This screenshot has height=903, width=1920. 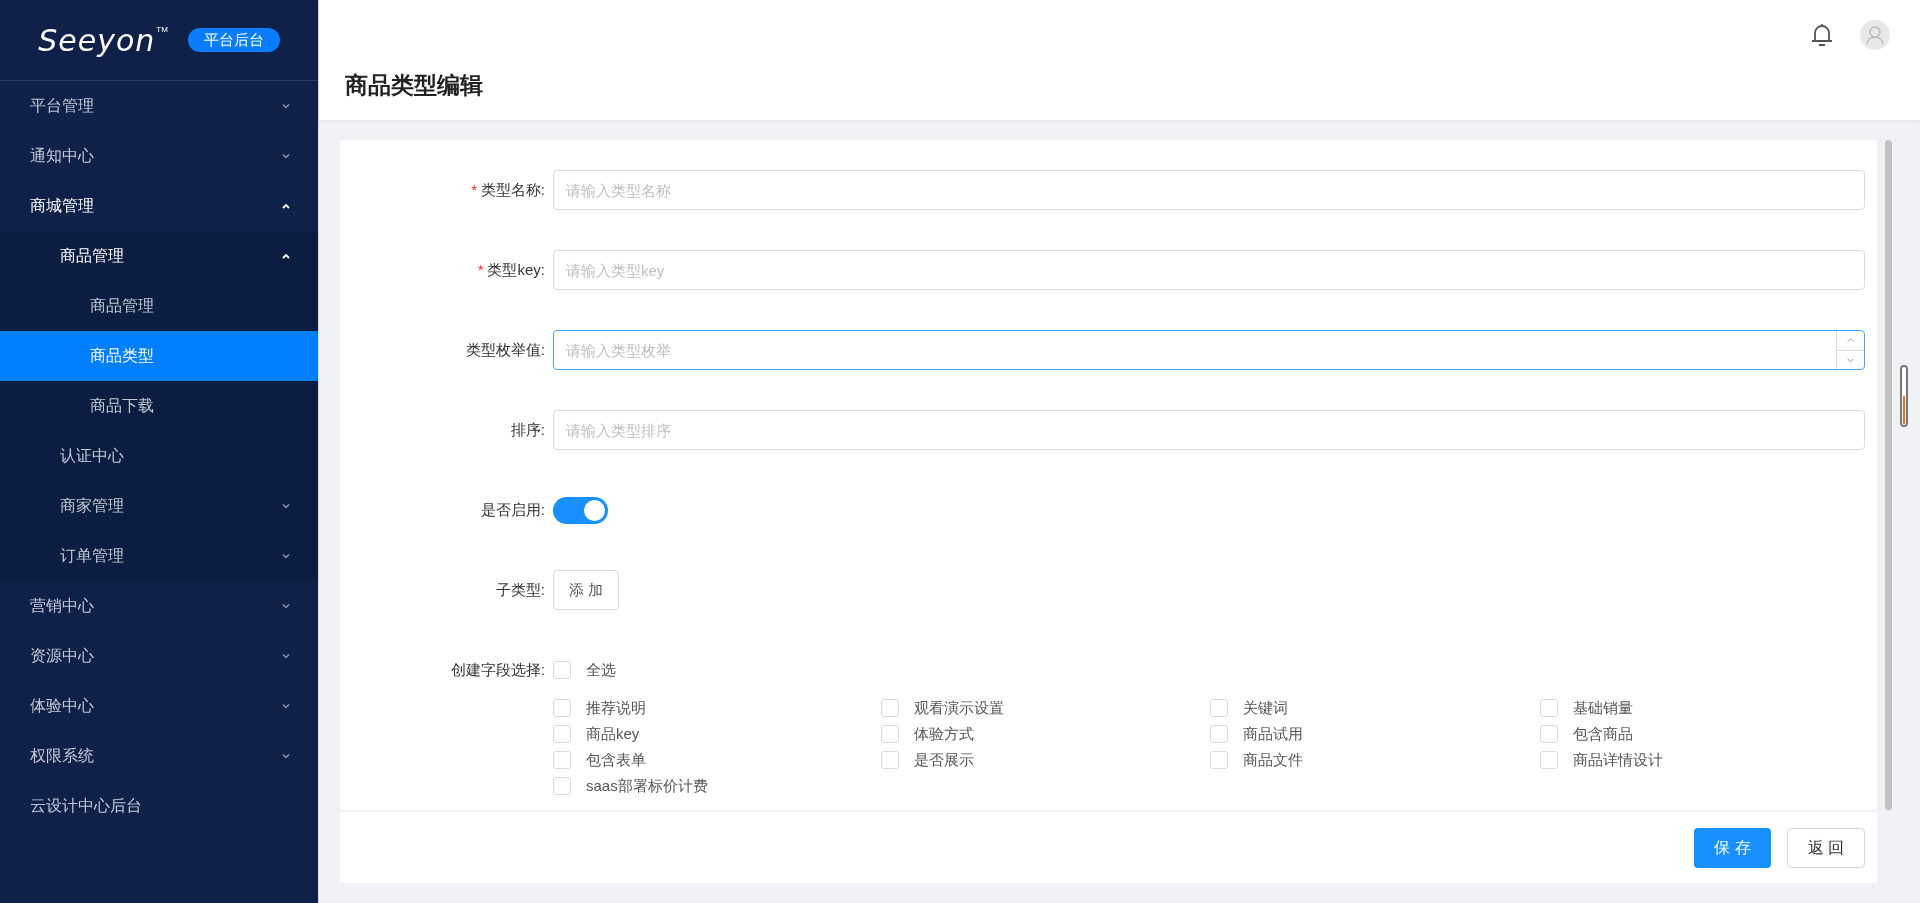 What do you see at coordinates (159, 406) in the screenshot?
I see `menu-item: 商品下载` at bounding box center [159, 406].